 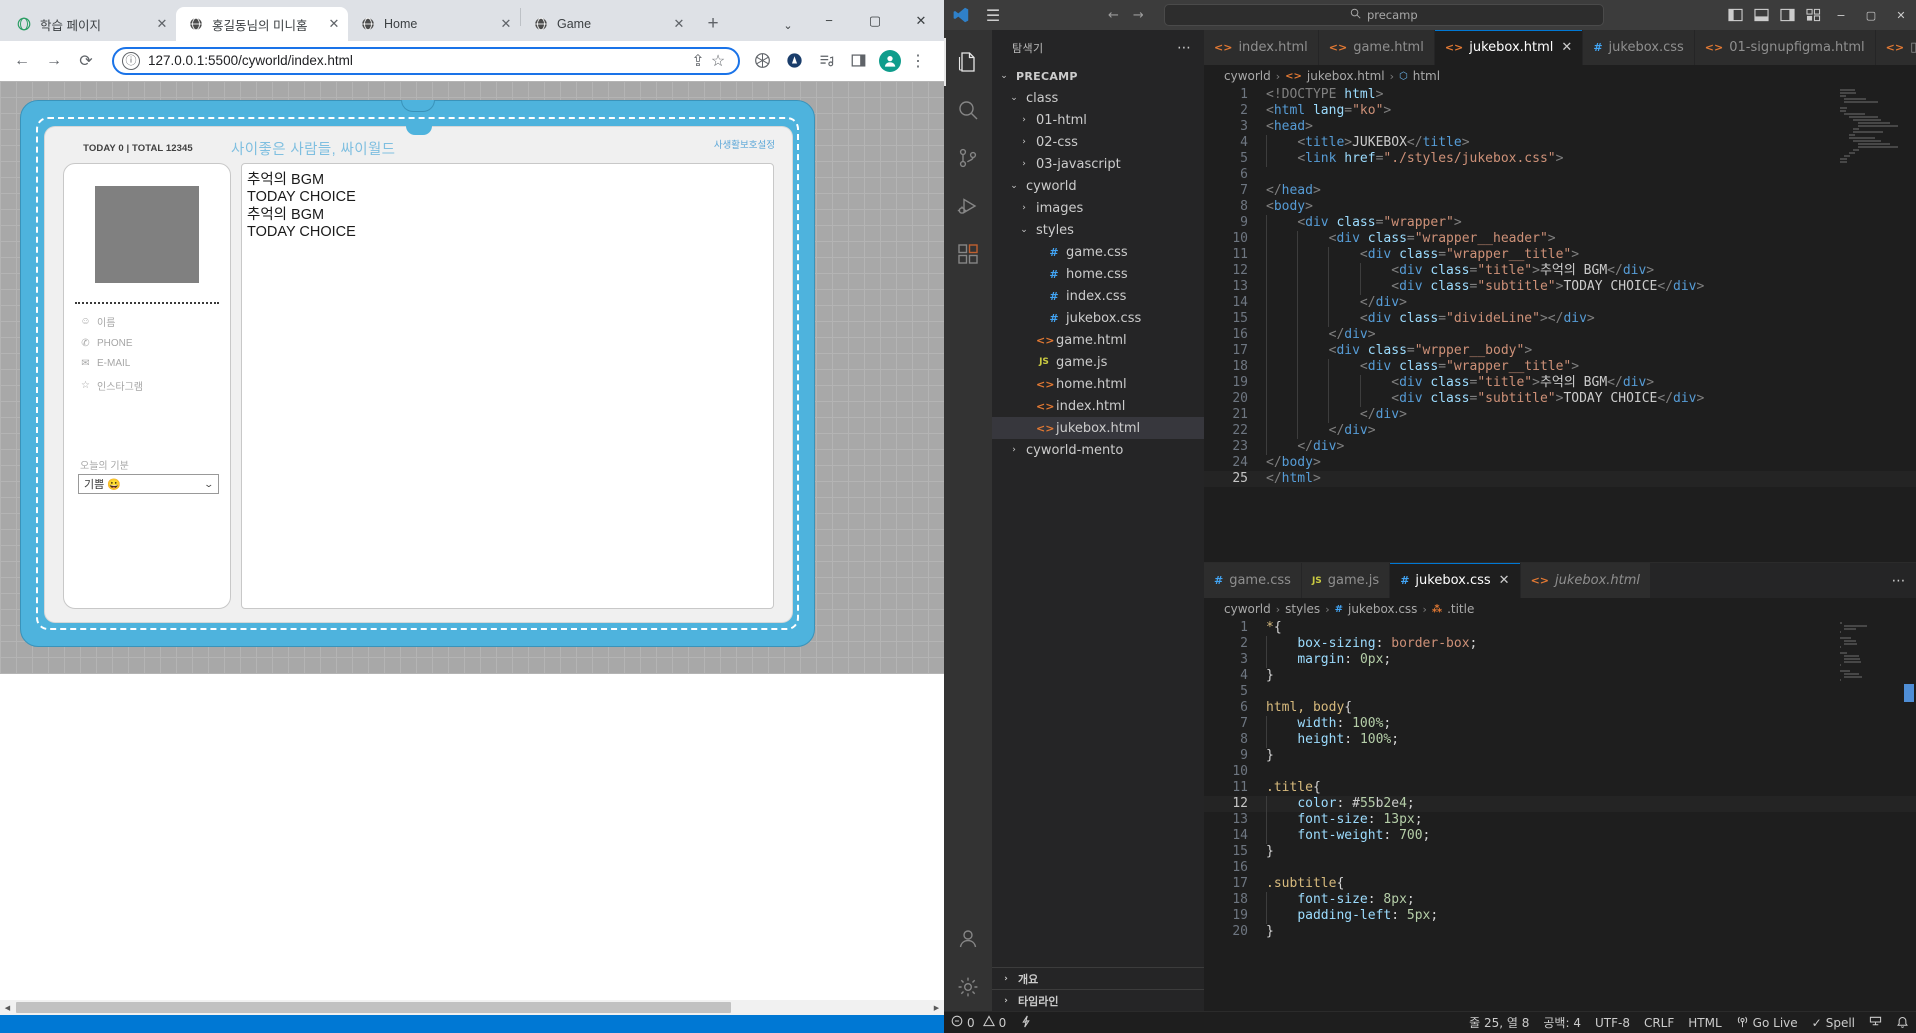 What do you see at coordinates (1382, 609) in the screenshot?
I see `breadcrumb-item: jukebox.css` at bounding box center [1382, 609].